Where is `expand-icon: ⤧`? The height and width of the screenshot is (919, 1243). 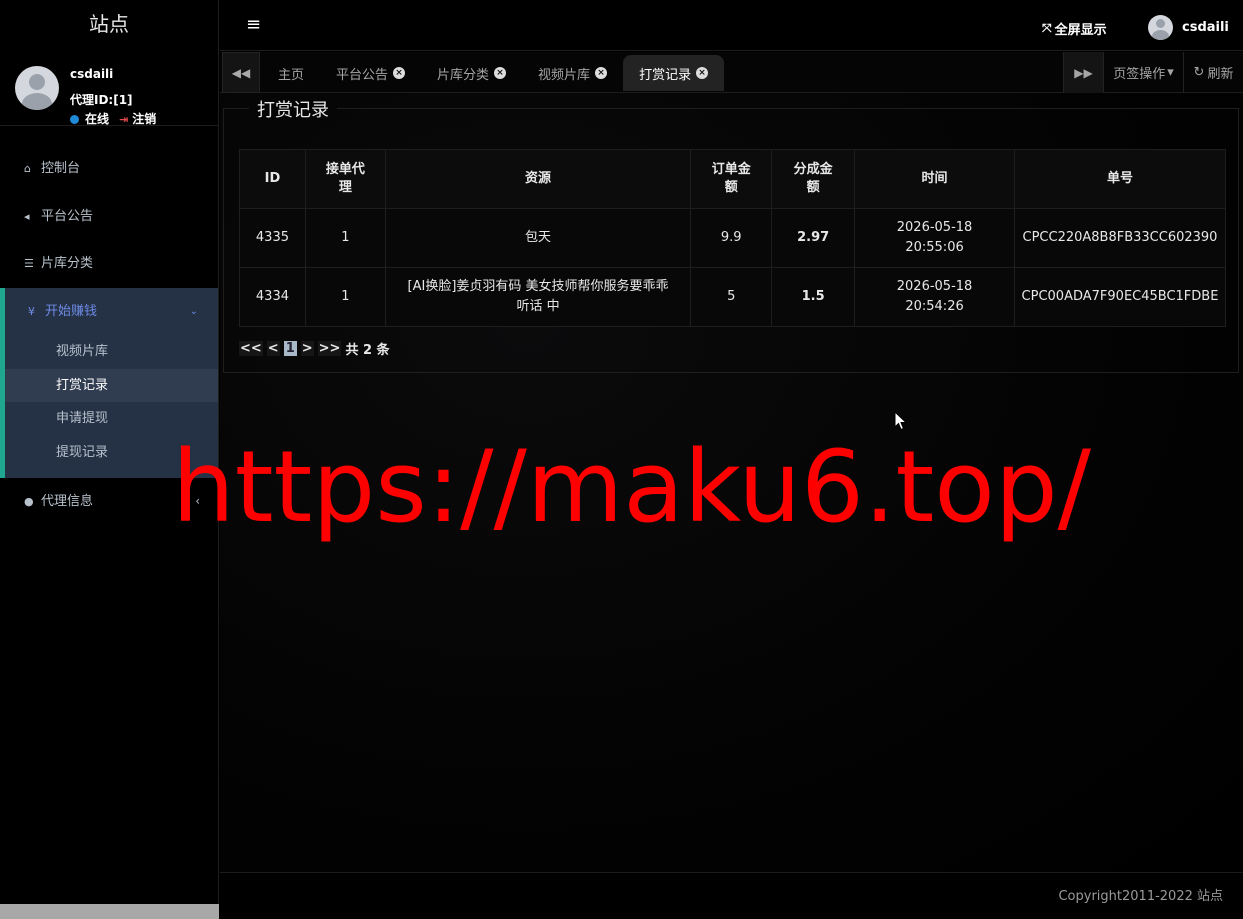 expand-icon: ⤧ is located at coordinates (1047, 28).